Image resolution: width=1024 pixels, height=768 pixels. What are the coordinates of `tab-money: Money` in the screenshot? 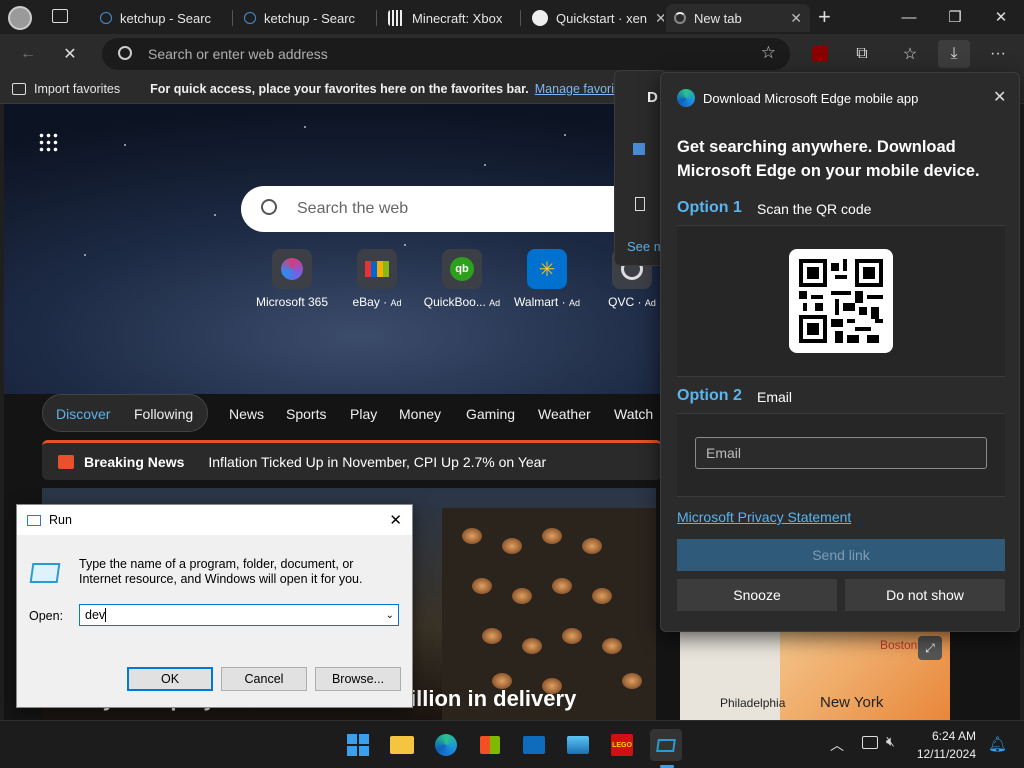 It's located at (420, 414).